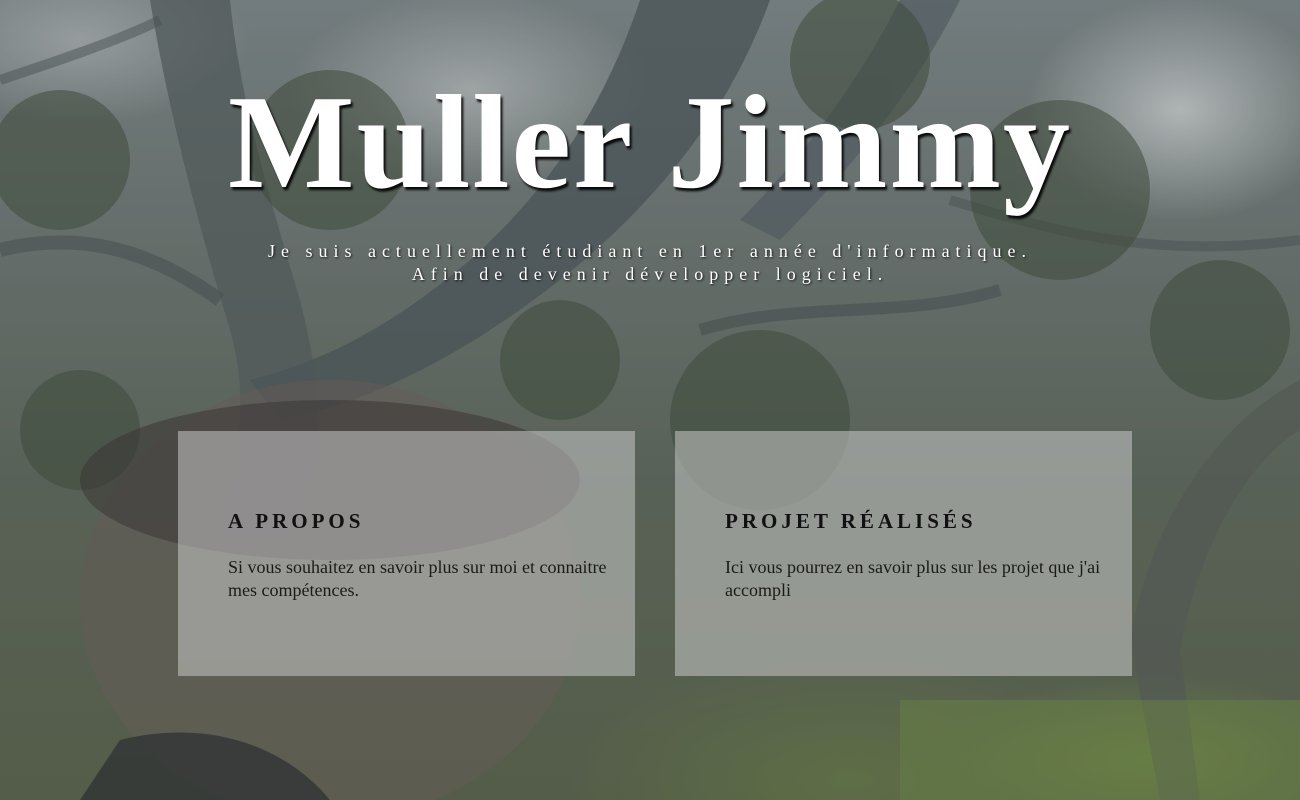  What do you see at coordinates (296, 521) in the screenshot?
I see `about-card-heading: A PROPOS` at bounding box center [296, 521].